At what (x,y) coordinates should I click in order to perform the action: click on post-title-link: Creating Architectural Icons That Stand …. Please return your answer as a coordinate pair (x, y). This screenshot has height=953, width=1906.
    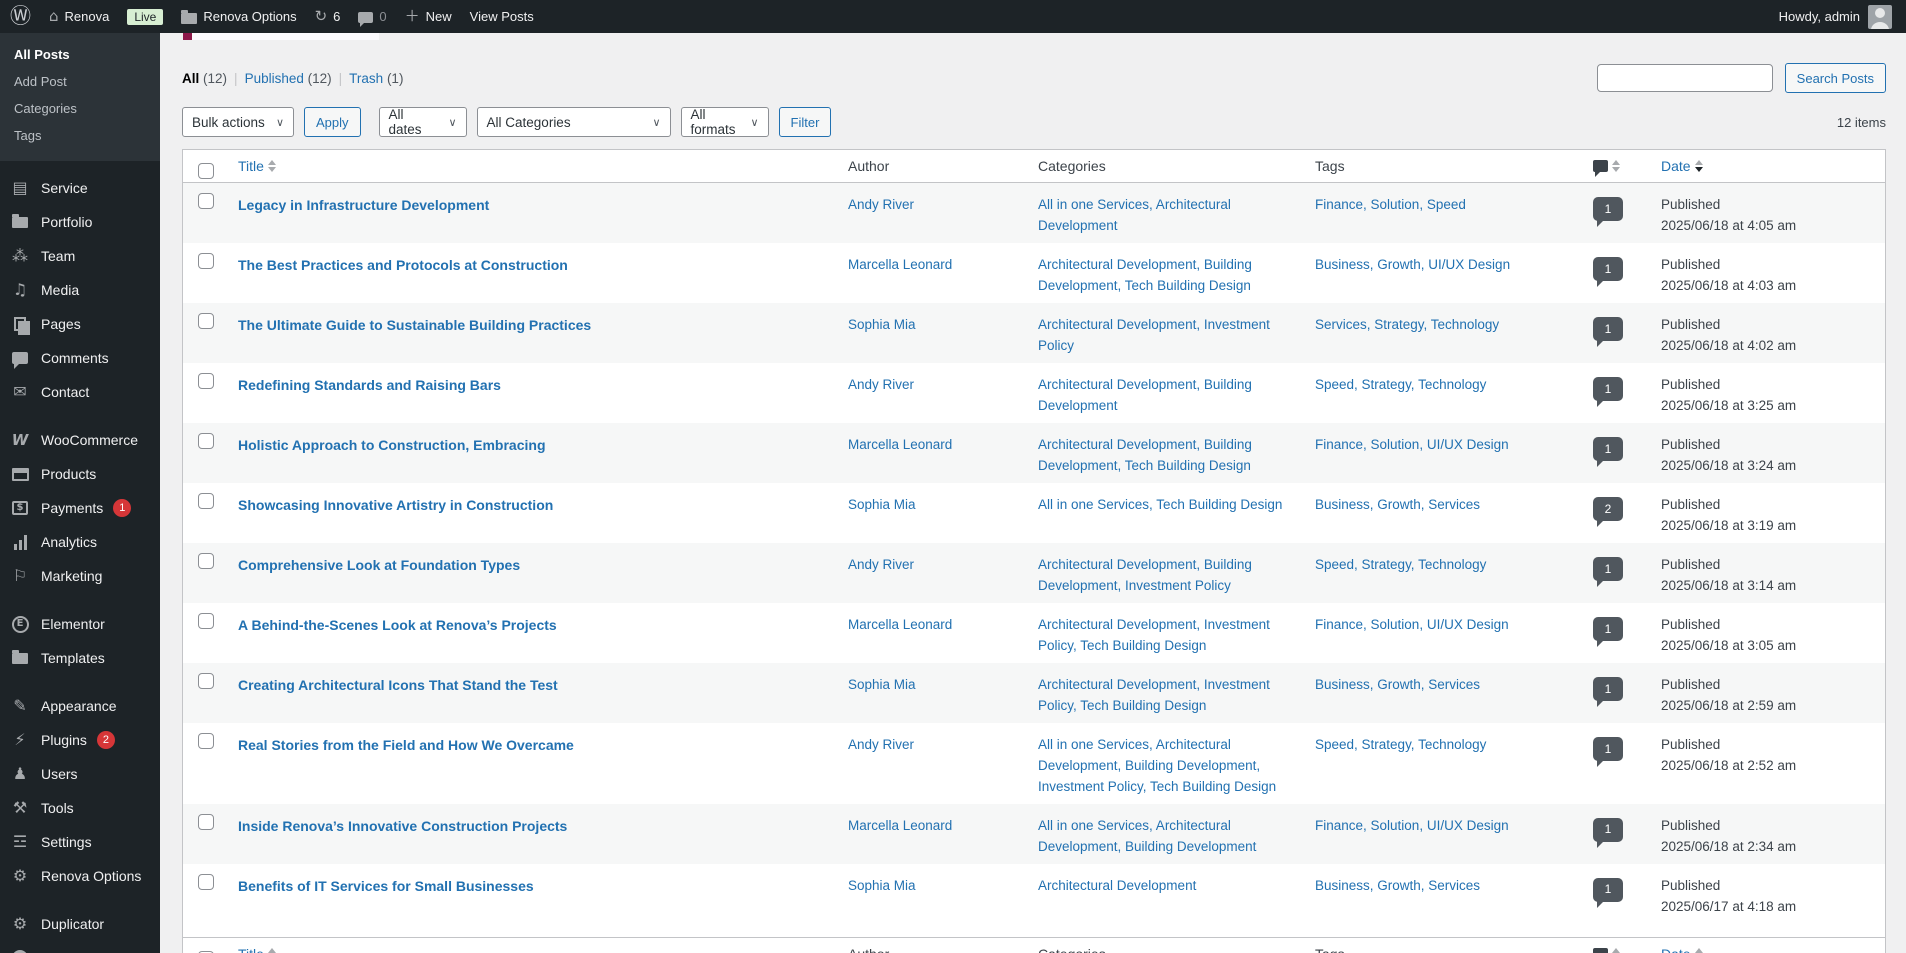
    Looking at the image, I should click on (398, 685).